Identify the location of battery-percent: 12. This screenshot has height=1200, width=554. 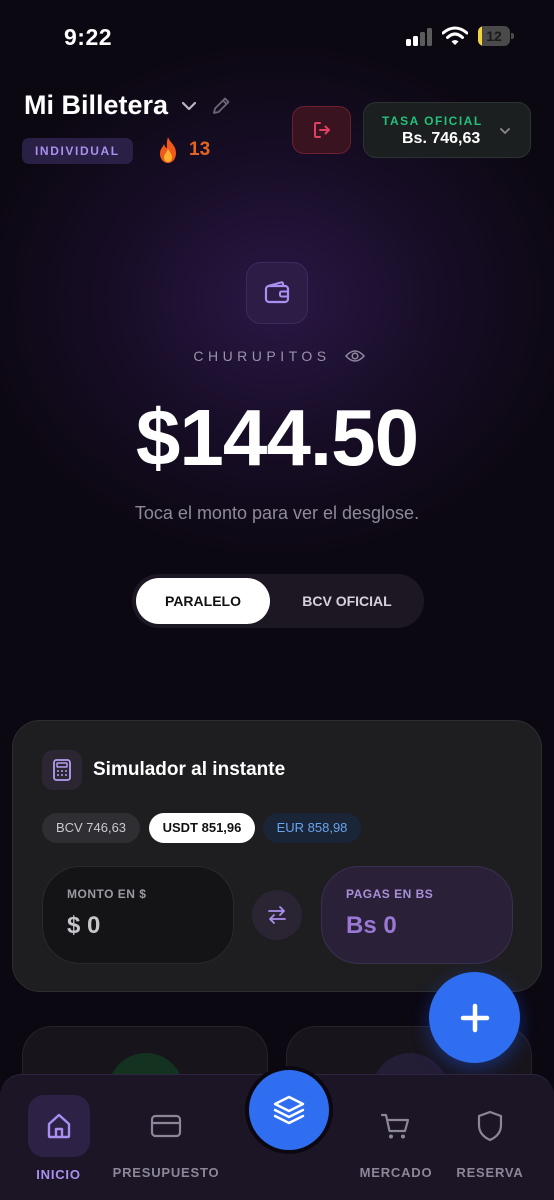
(494, 36).